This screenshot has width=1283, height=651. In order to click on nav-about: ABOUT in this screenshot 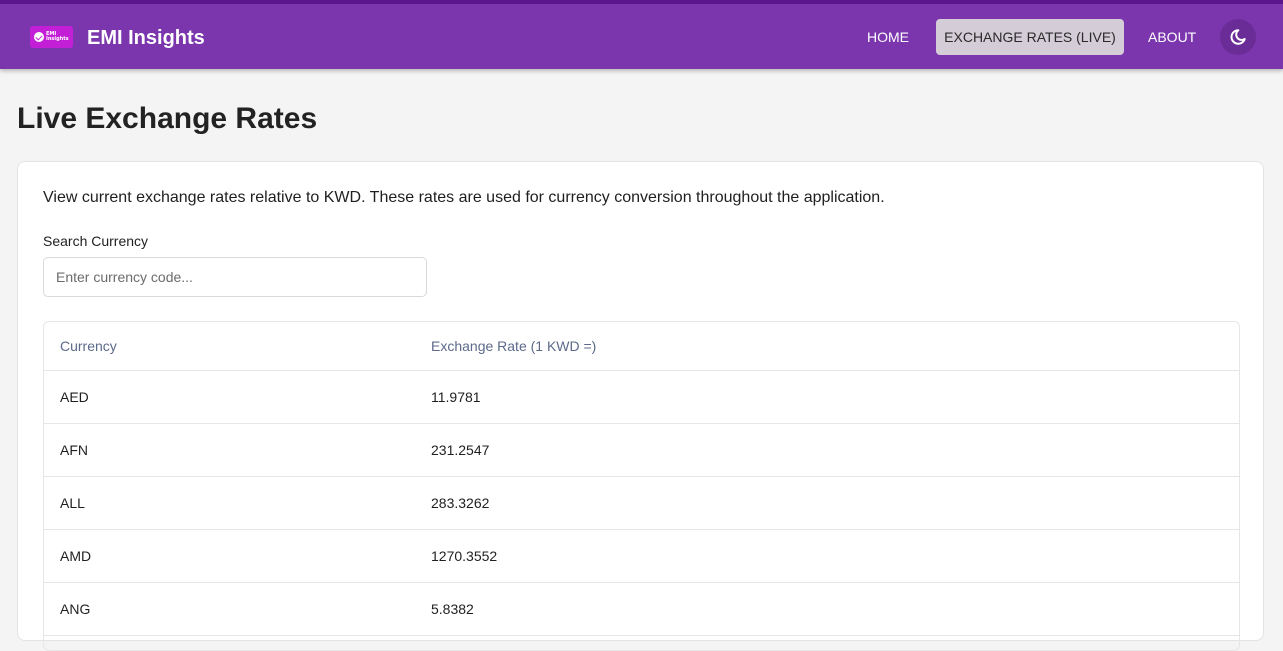, I will do `click(1172, 37)`.